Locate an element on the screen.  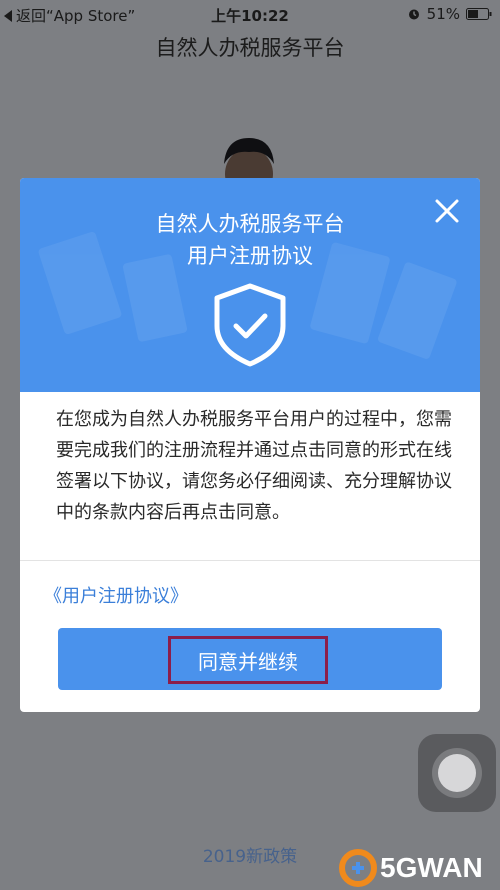
status-right: 51% is located at coordinates (449, 14).